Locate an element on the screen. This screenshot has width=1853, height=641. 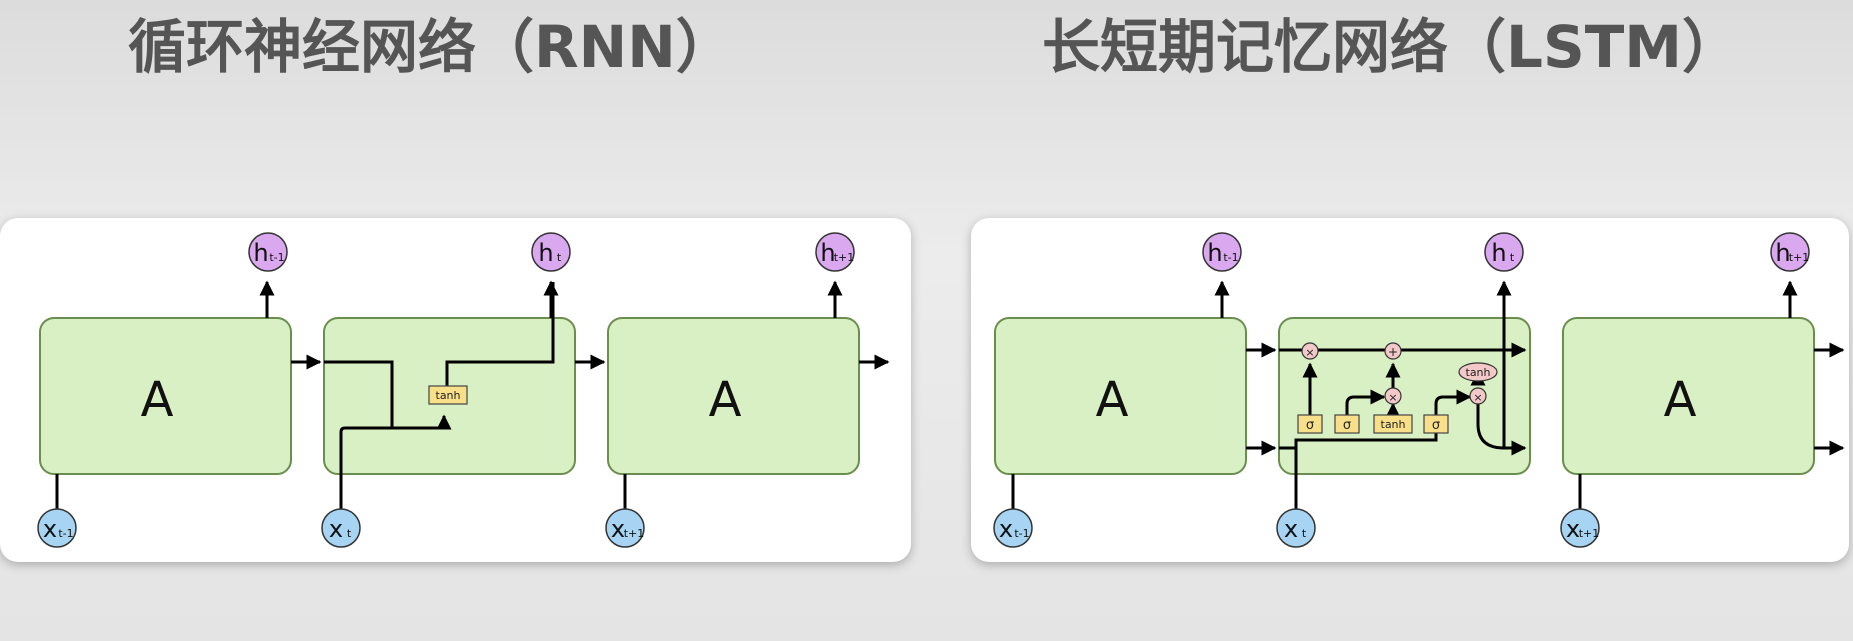
forget-gate: σ is located at coordinates (1310, 424).